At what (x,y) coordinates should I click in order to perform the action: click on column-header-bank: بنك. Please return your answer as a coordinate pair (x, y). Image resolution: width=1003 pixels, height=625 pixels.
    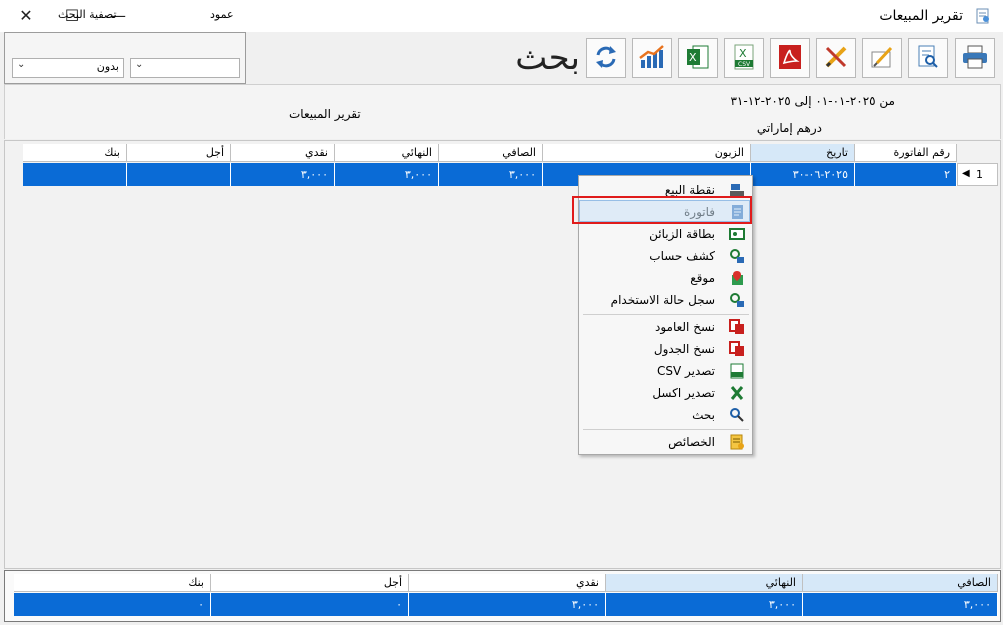
    Looking at the image, I should click on (75, 153).